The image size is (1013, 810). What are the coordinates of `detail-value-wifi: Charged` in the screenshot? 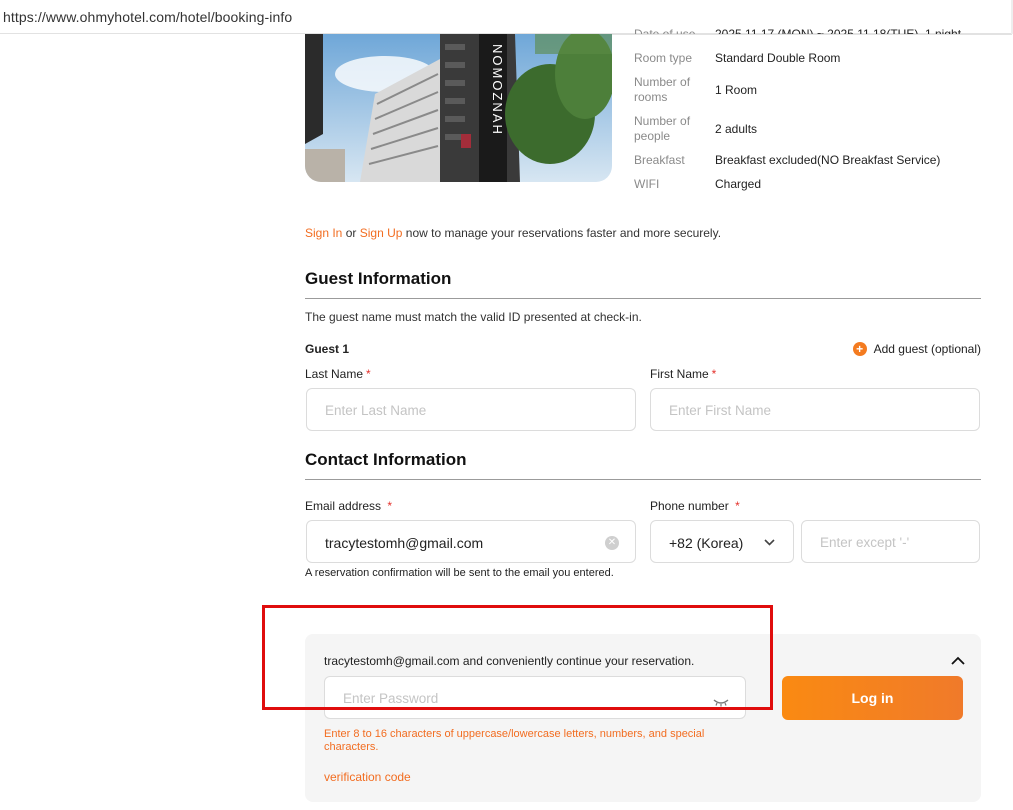 It's located at (738, 184).